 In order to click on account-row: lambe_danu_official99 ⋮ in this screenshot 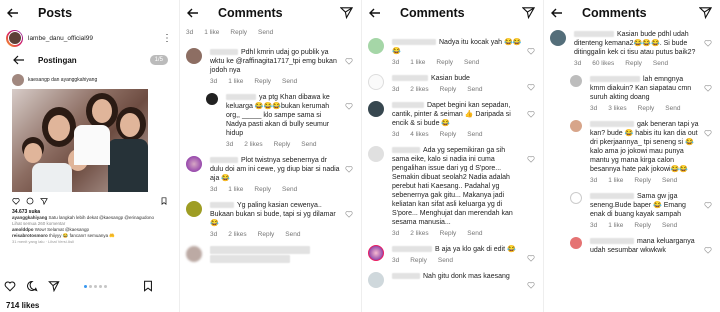, I will do `click(89, 38)`.